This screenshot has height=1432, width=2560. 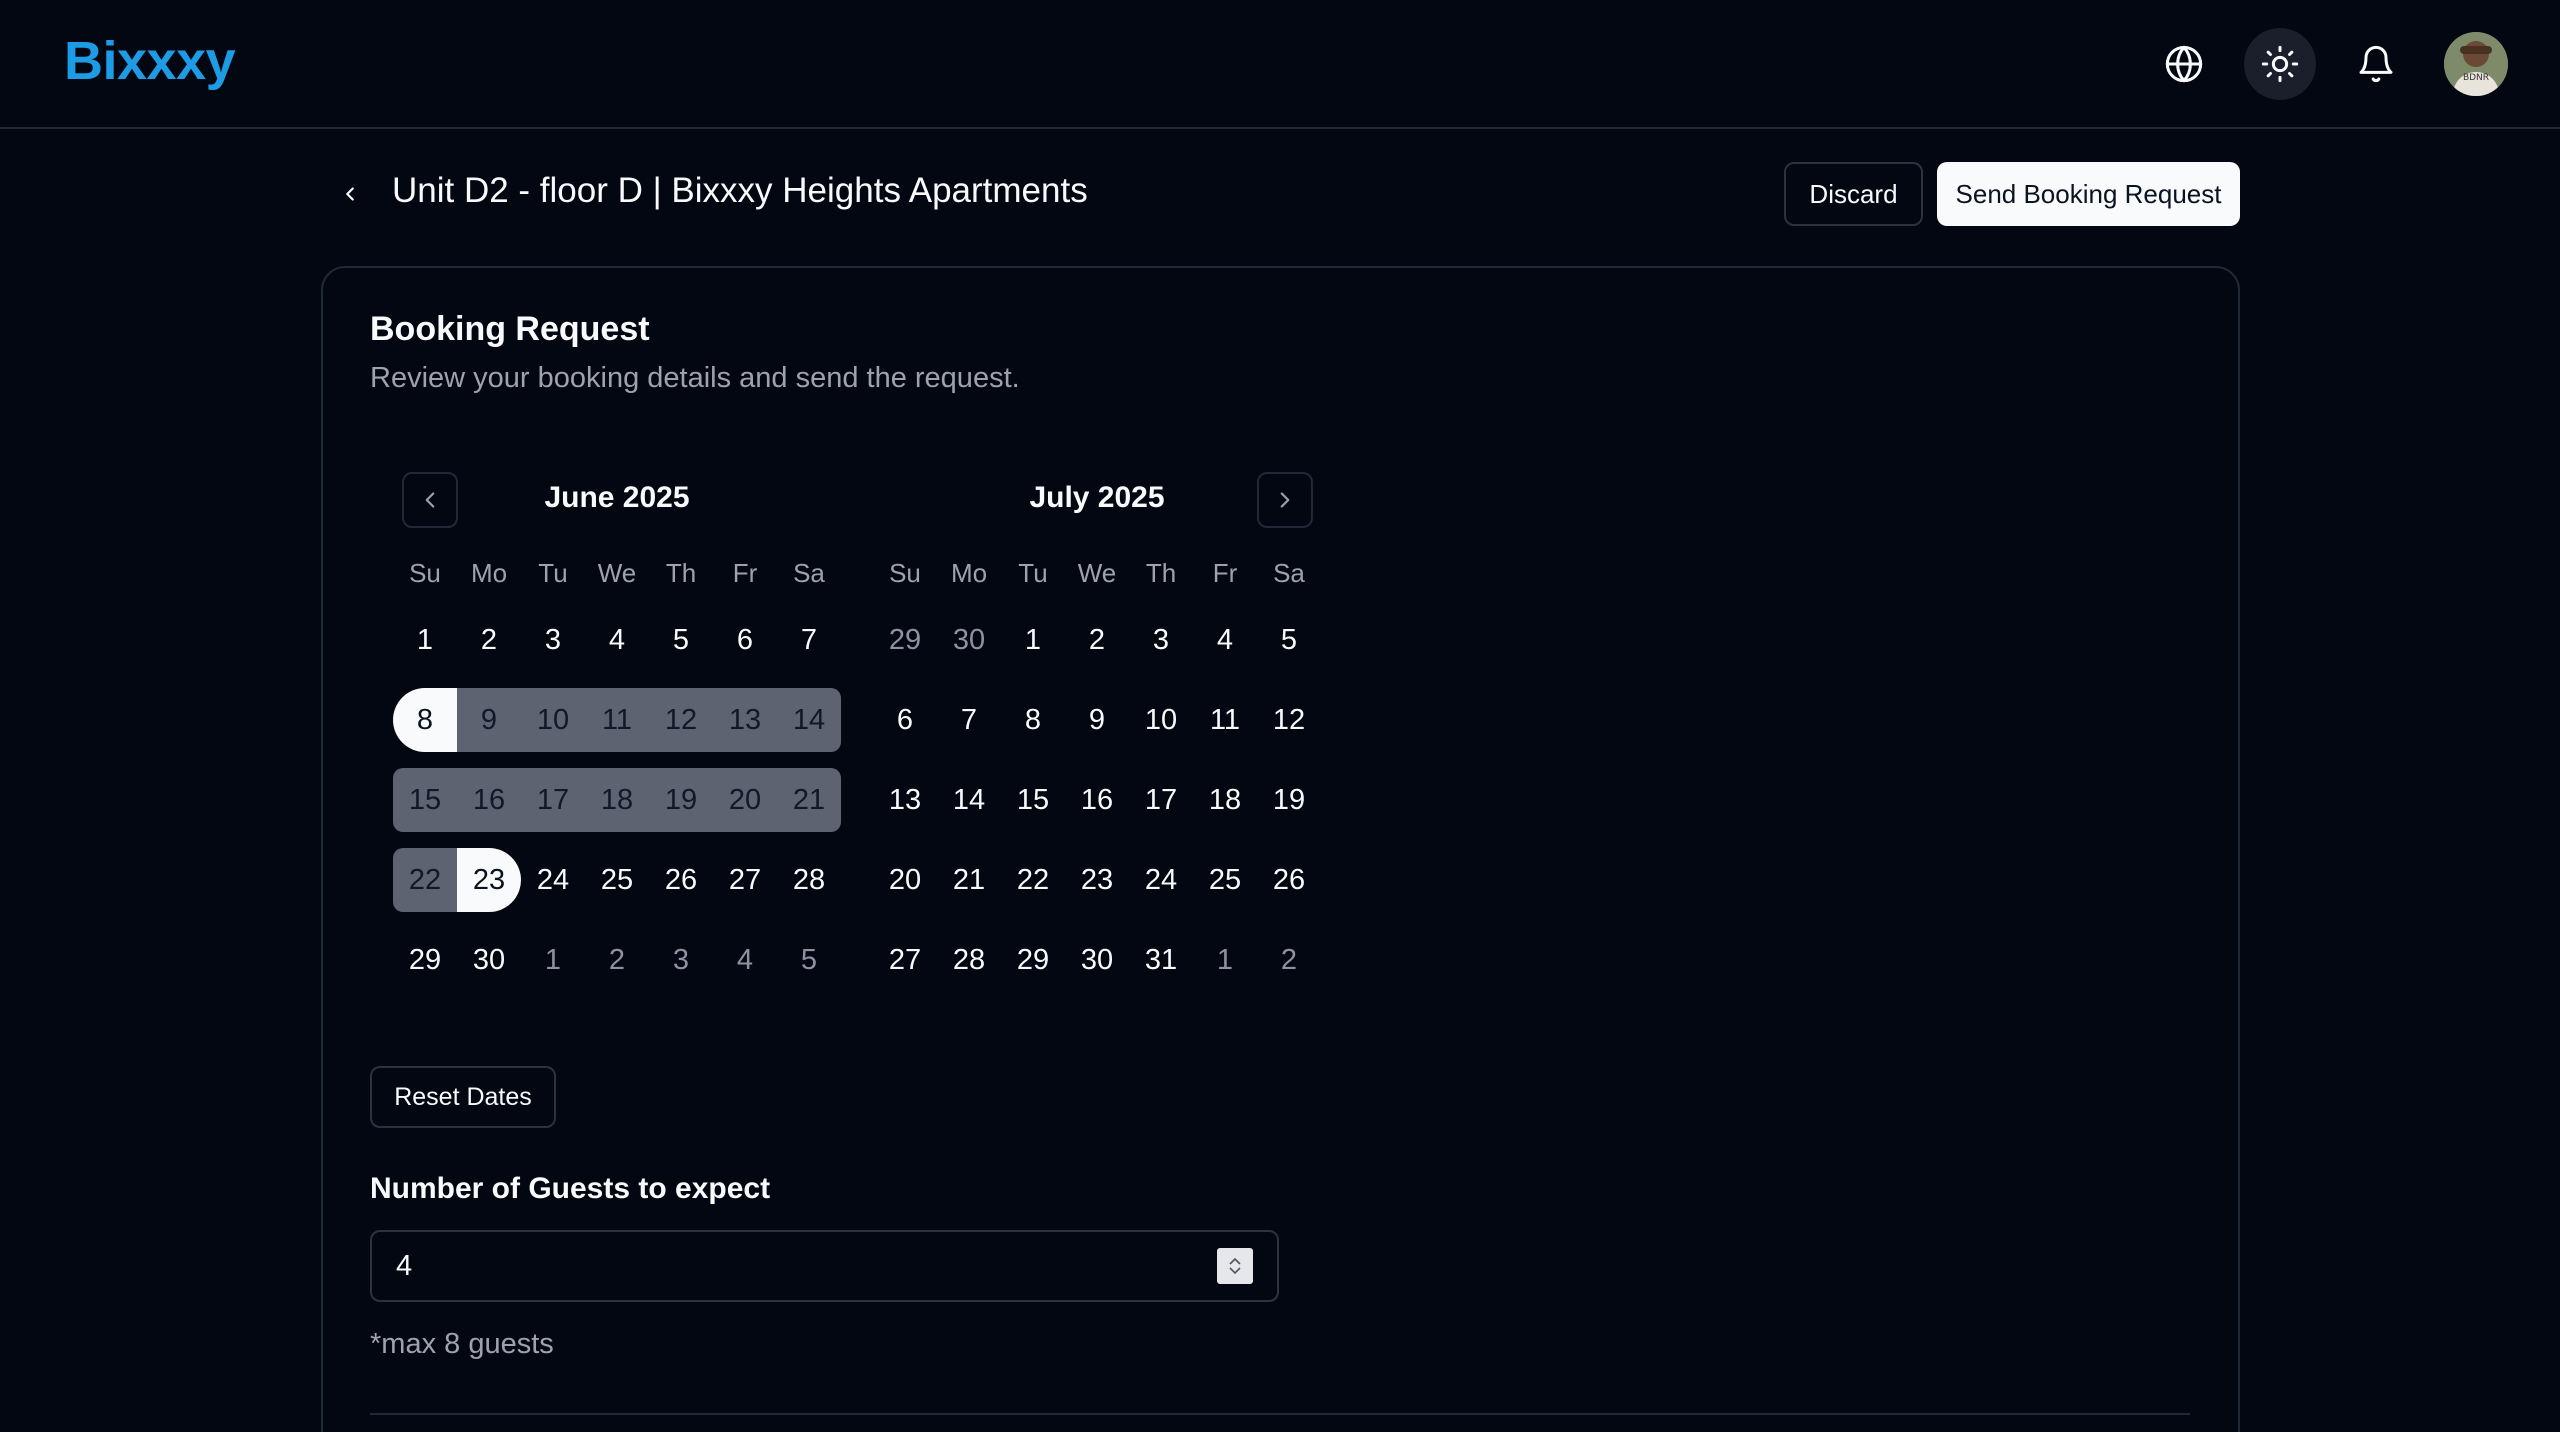 I want to click on bell-icon, so click(x=2376, y=64).